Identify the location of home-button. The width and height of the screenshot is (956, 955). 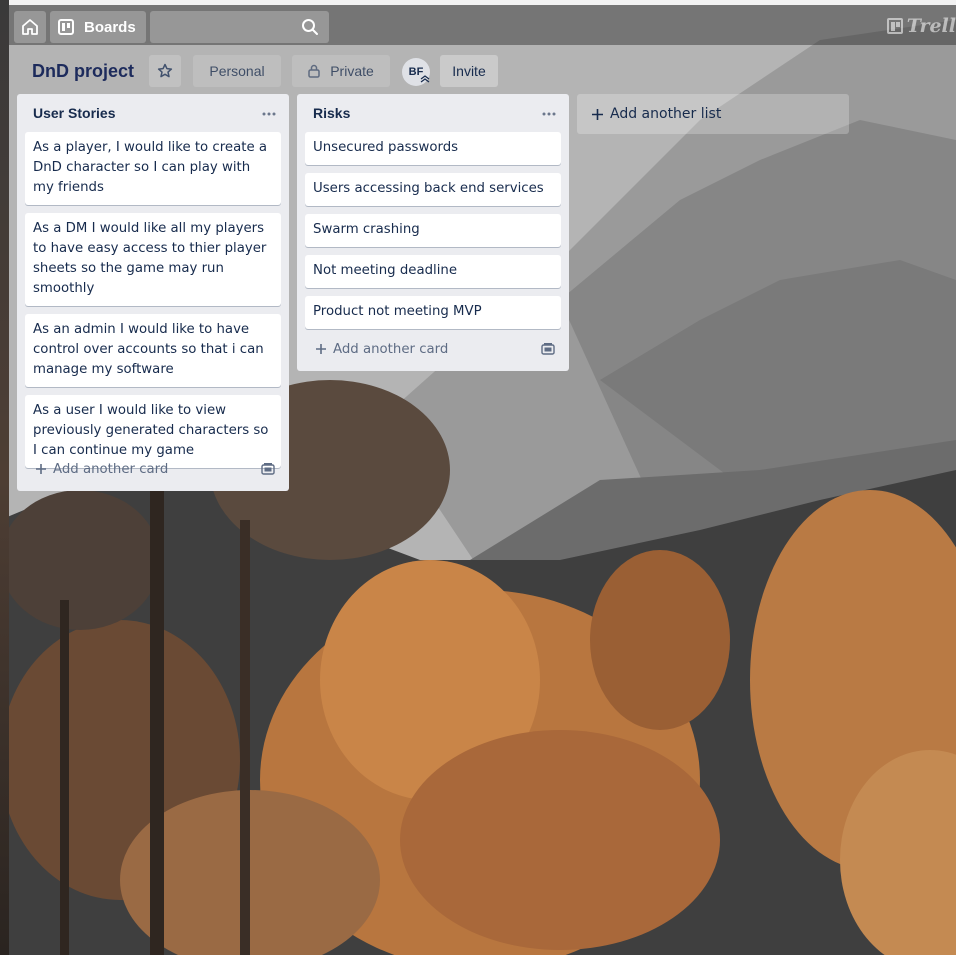
(30, 27).